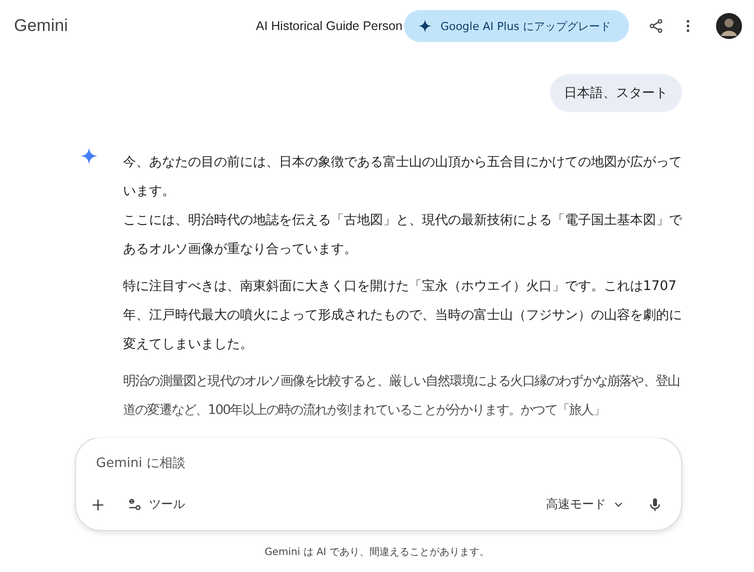 The width and height of the screenshot is (754, 572). I want to click on tools-button: ツール, so click(156, 504).